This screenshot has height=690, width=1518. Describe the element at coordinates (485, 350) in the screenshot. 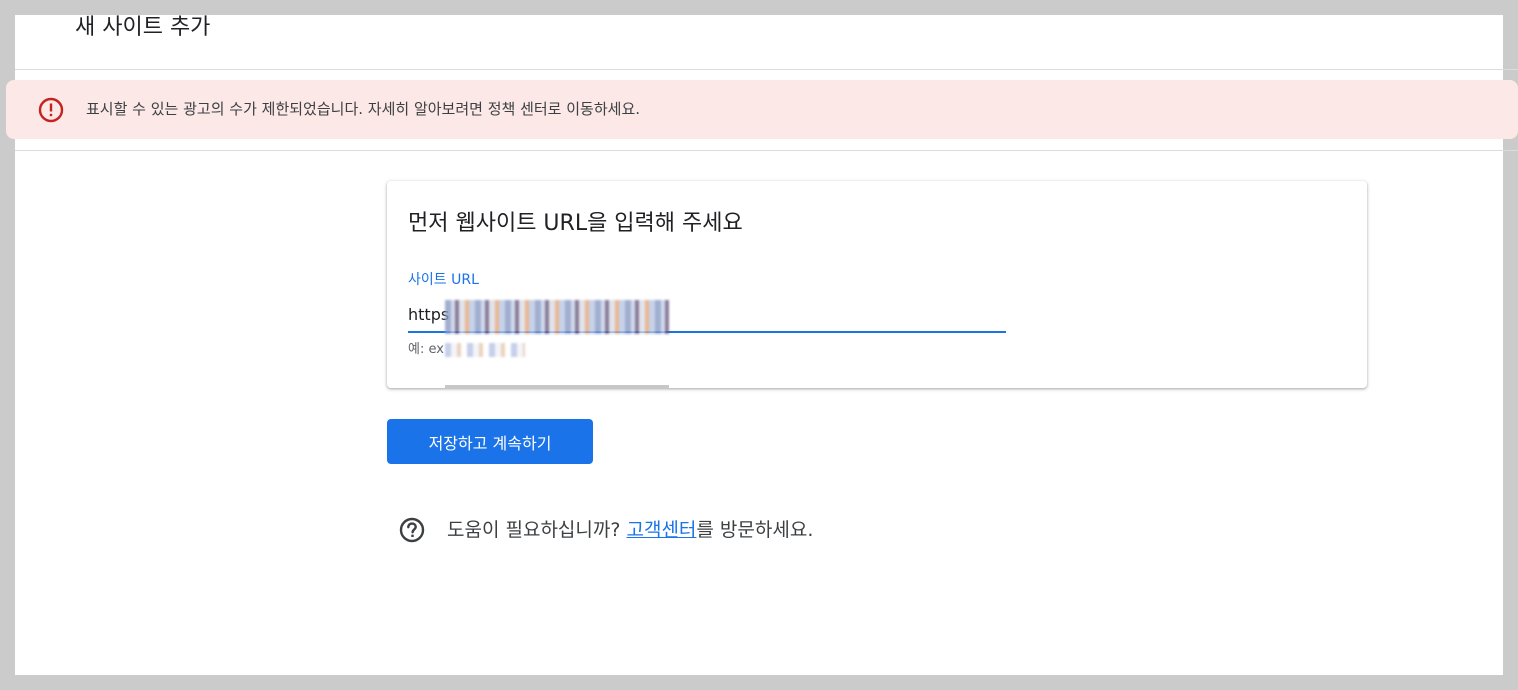

I see `helper-redacted-region` at that location.